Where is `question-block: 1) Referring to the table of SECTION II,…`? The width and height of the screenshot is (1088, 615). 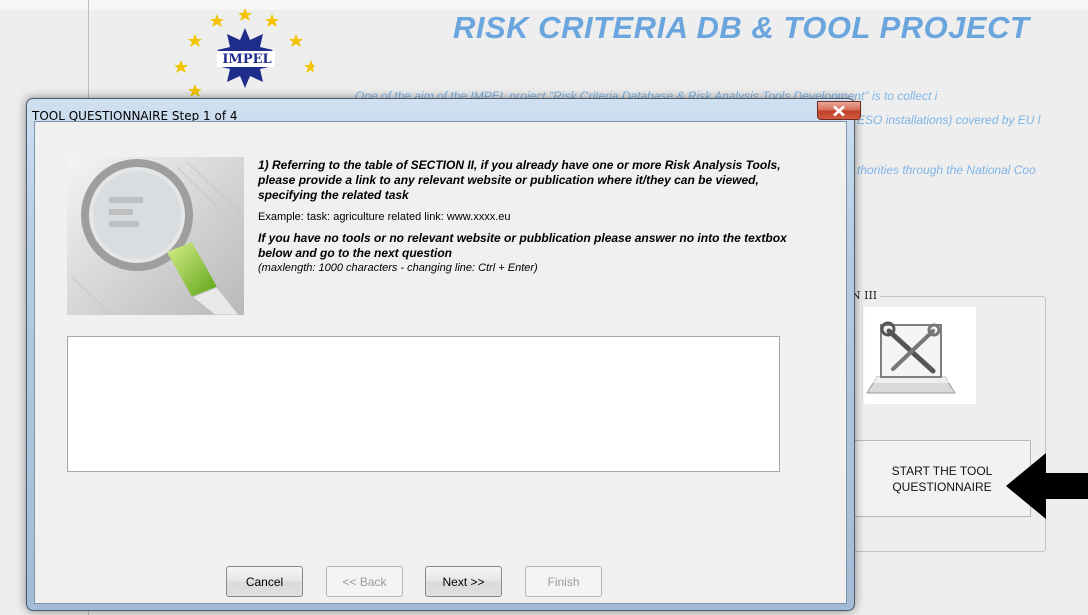 question-block: 1) Referring to the table of SECTION II,… is located at coordinates (545, 216).